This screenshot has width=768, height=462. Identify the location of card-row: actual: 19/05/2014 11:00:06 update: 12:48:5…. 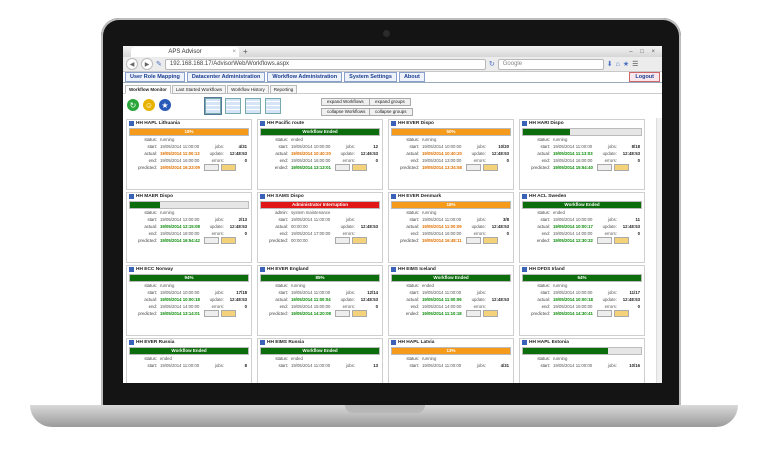
(451, 299).